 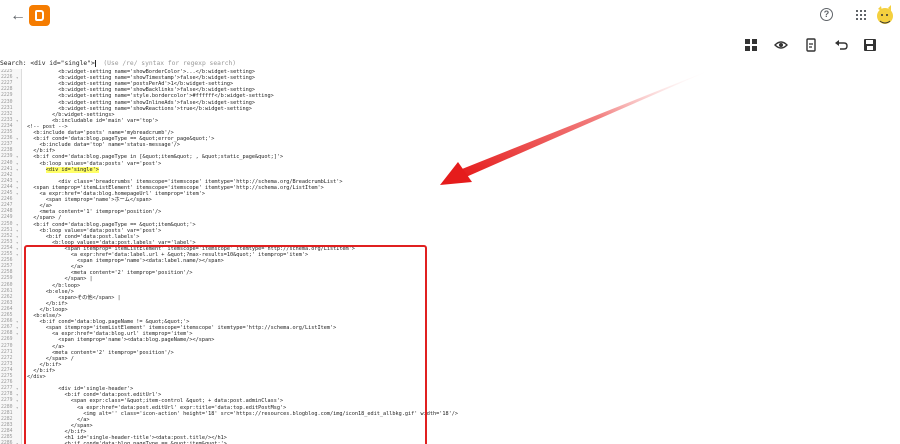 I want to click on search-input: <div id="single">, so click(x=62, y=63).